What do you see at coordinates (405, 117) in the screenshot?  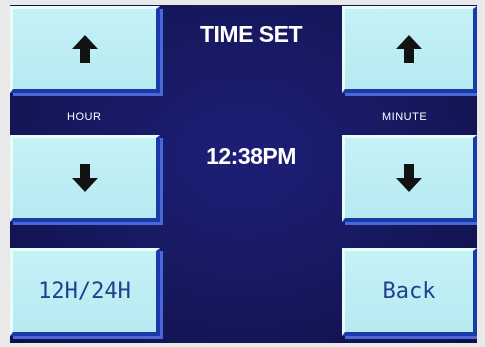 I see `minute-label: MINUTE` at bounding box center [405, 117].